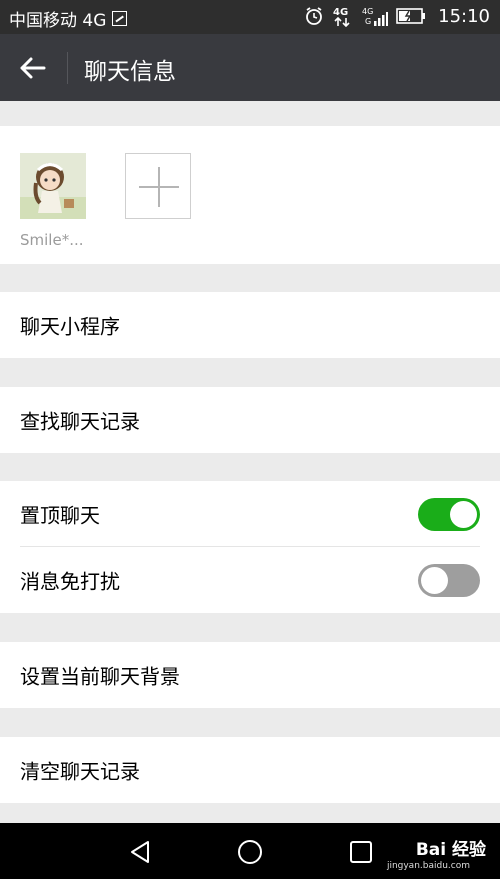 The width and height of the screenshot is (500, 879). I want to click on baidu-watermark: Bai 经验, so click(450, 850).